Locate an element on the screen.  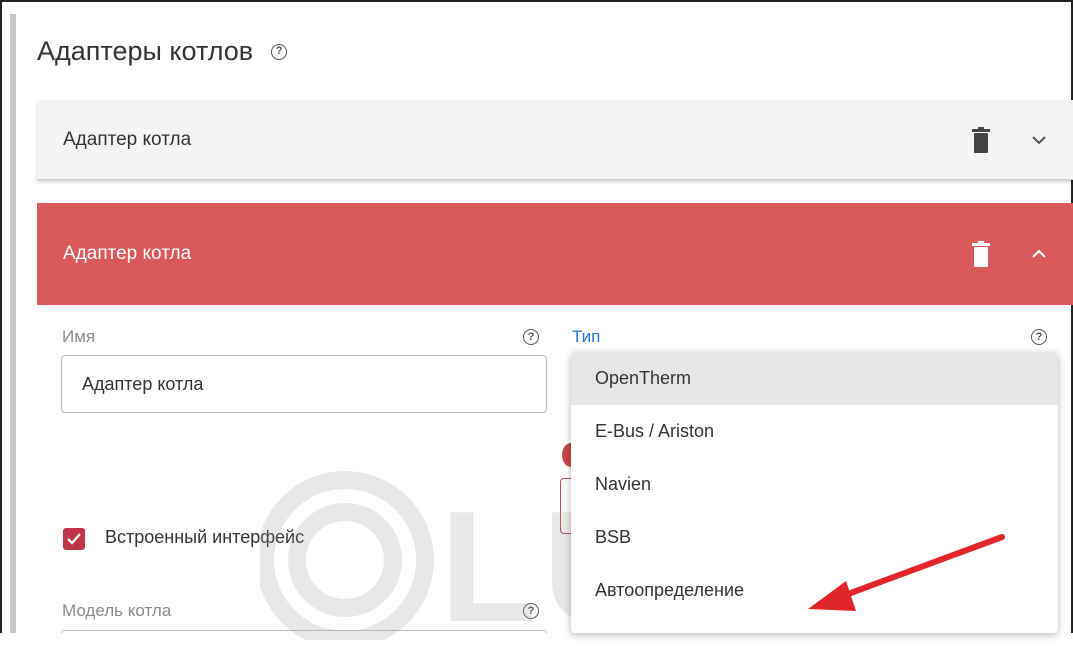
section-title: Адаптеры котлов ? is located at coordinates (162, 51).